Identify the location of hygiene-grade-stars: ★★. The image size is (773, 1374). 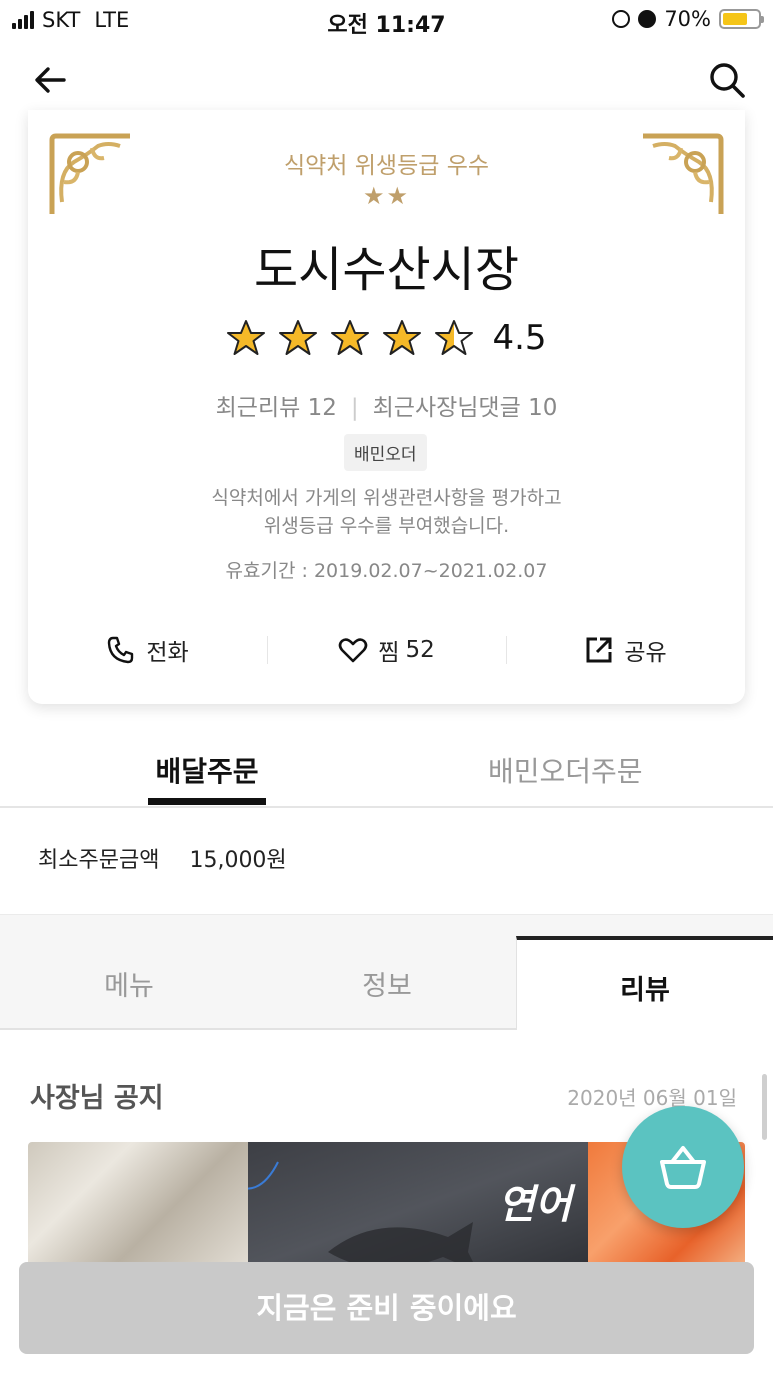
(386, 196).